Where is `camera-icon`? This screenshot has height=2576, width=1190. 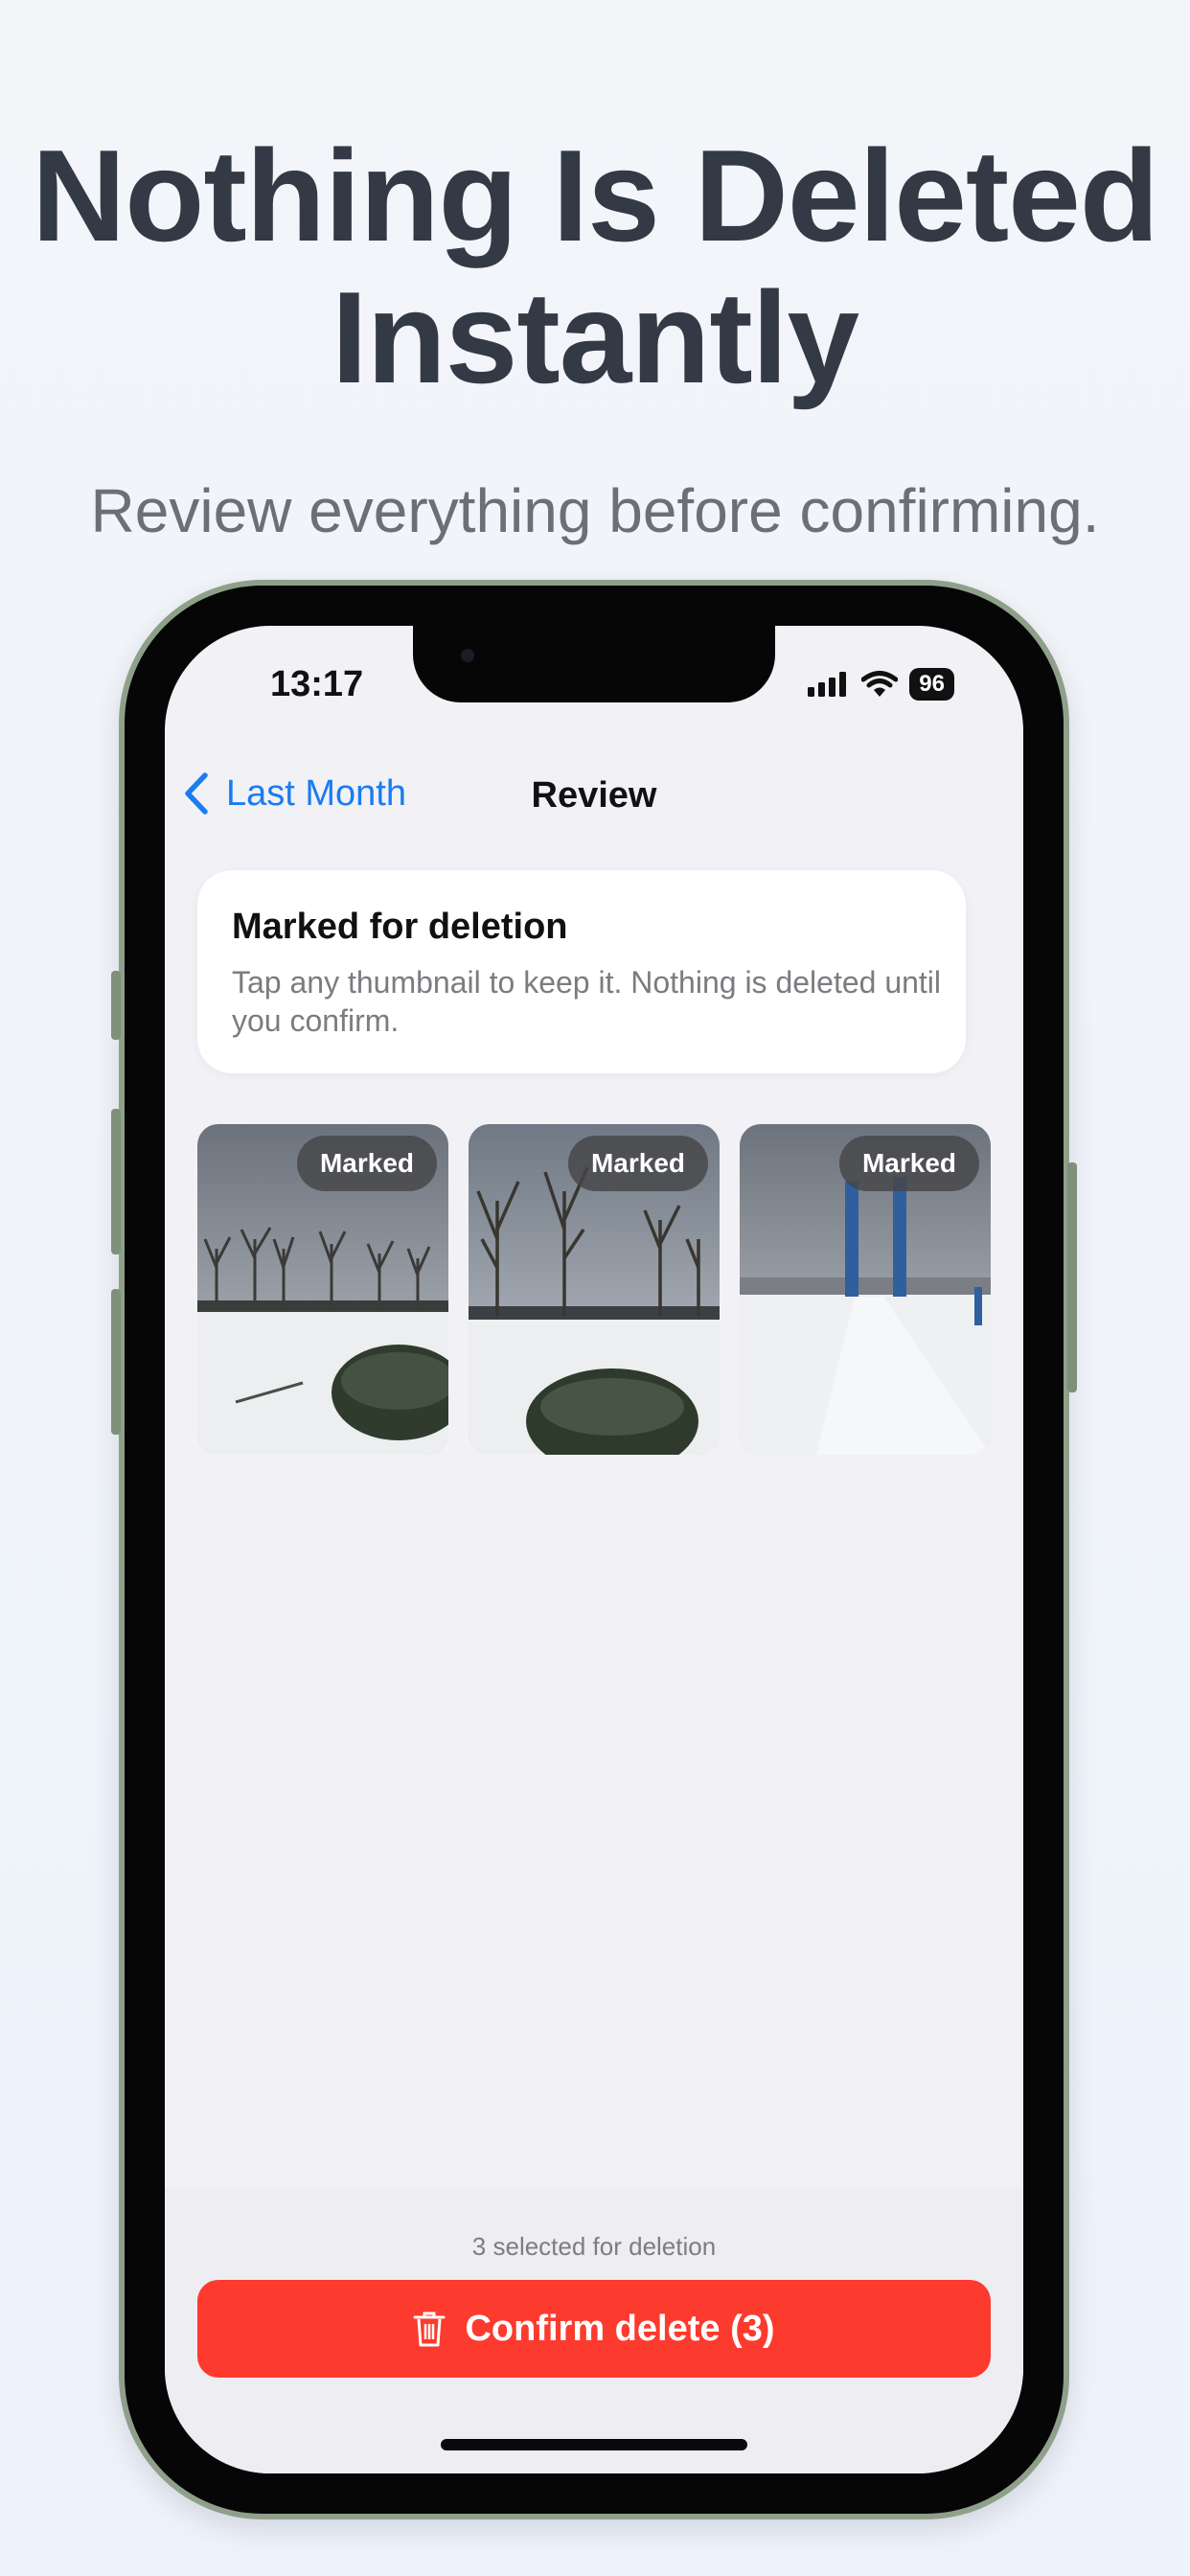 camera-icon is located at coordinates (468, 655).